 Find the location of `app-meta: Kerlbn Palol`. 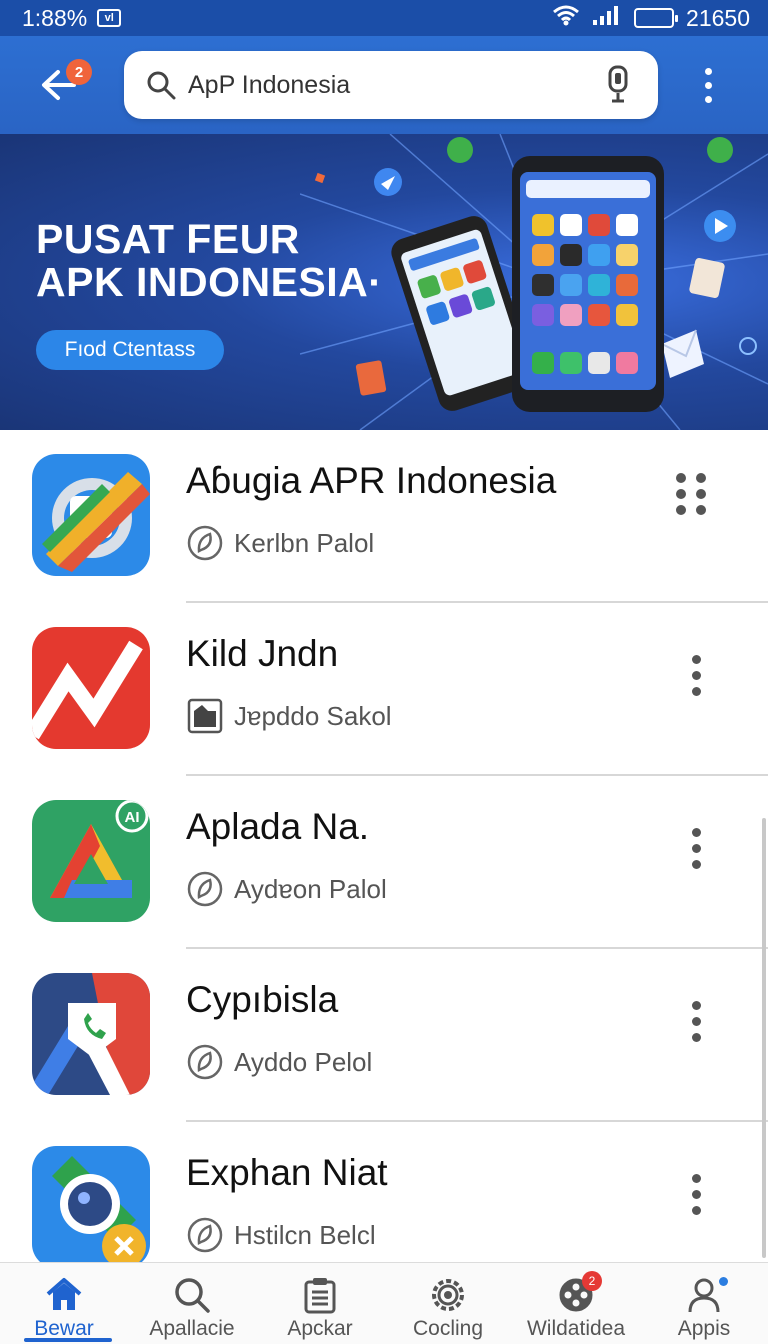

app-meta: Kerlbn Palol is located at coordinates (280, 543).